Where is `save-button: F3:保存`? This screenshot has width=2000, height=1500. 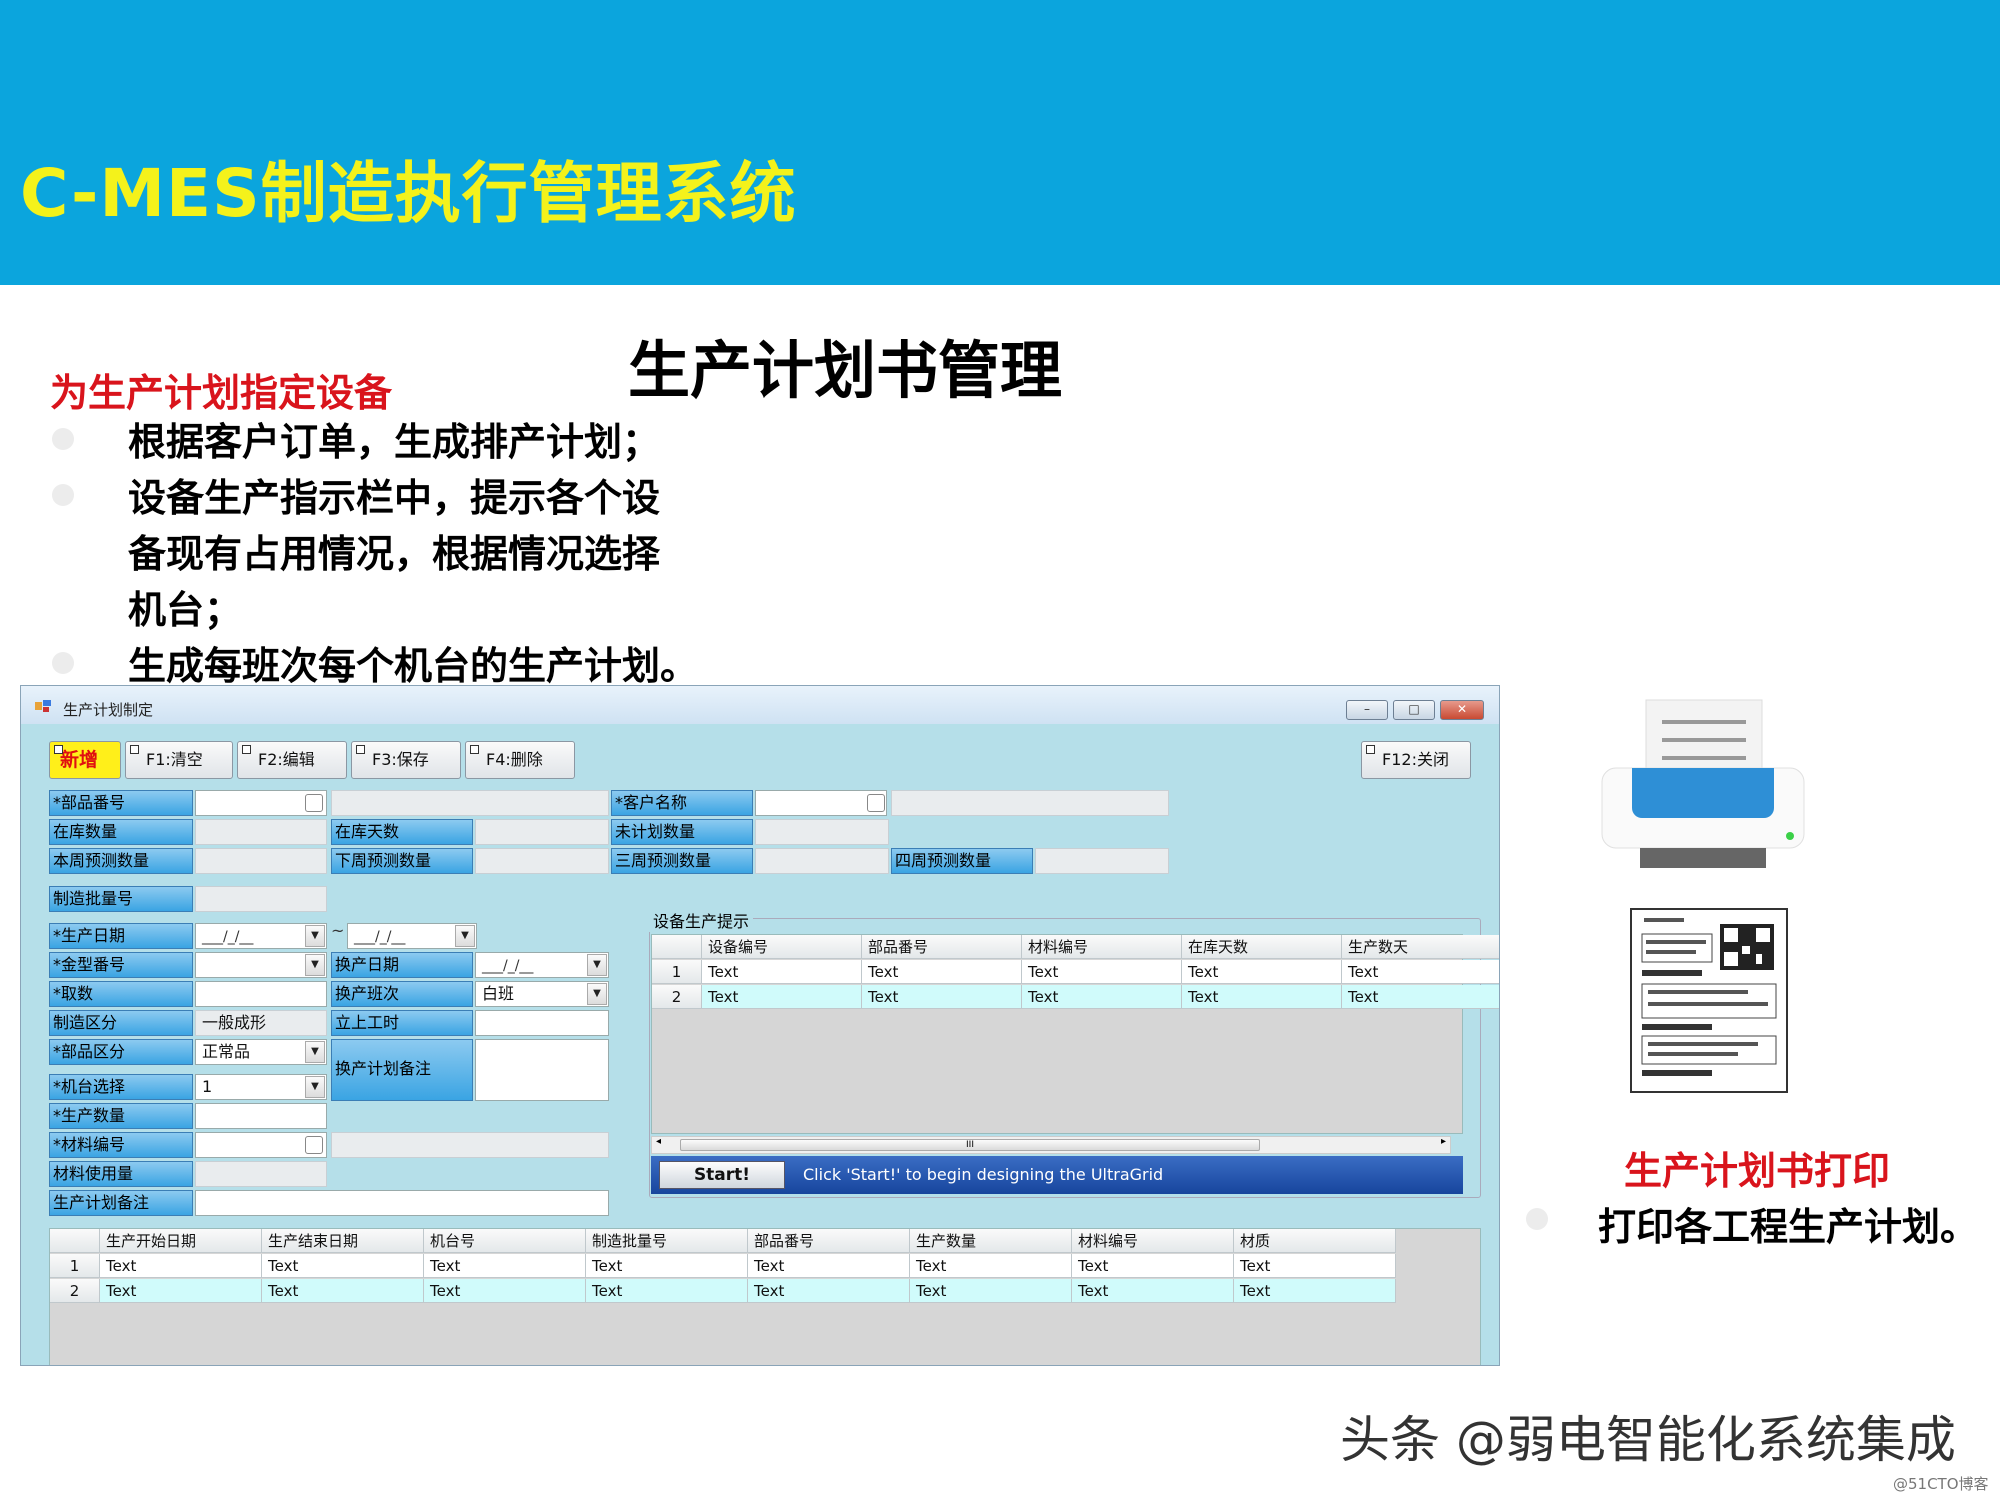 save-button: F3:保存 is located at coordinates (406, 760).